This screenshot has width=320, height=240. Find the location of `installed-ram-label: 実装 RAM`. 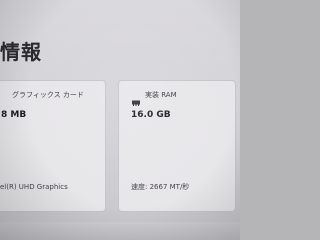

installed-ram-label: 実装 RAM is located at coordinates (161, 95).